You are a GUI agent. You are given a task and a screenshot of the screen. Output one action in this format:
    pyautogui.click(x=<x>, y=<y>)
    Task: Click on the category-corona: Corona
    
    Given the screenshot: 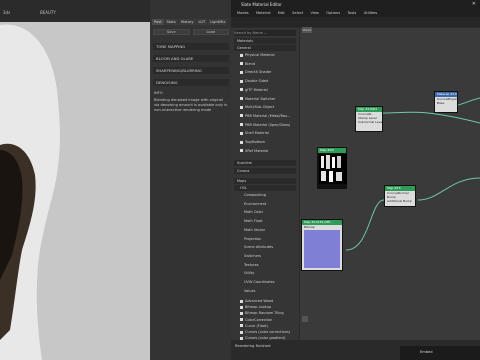 What is the action you would take?
    pyautogui.click(x=265, y=171)
    